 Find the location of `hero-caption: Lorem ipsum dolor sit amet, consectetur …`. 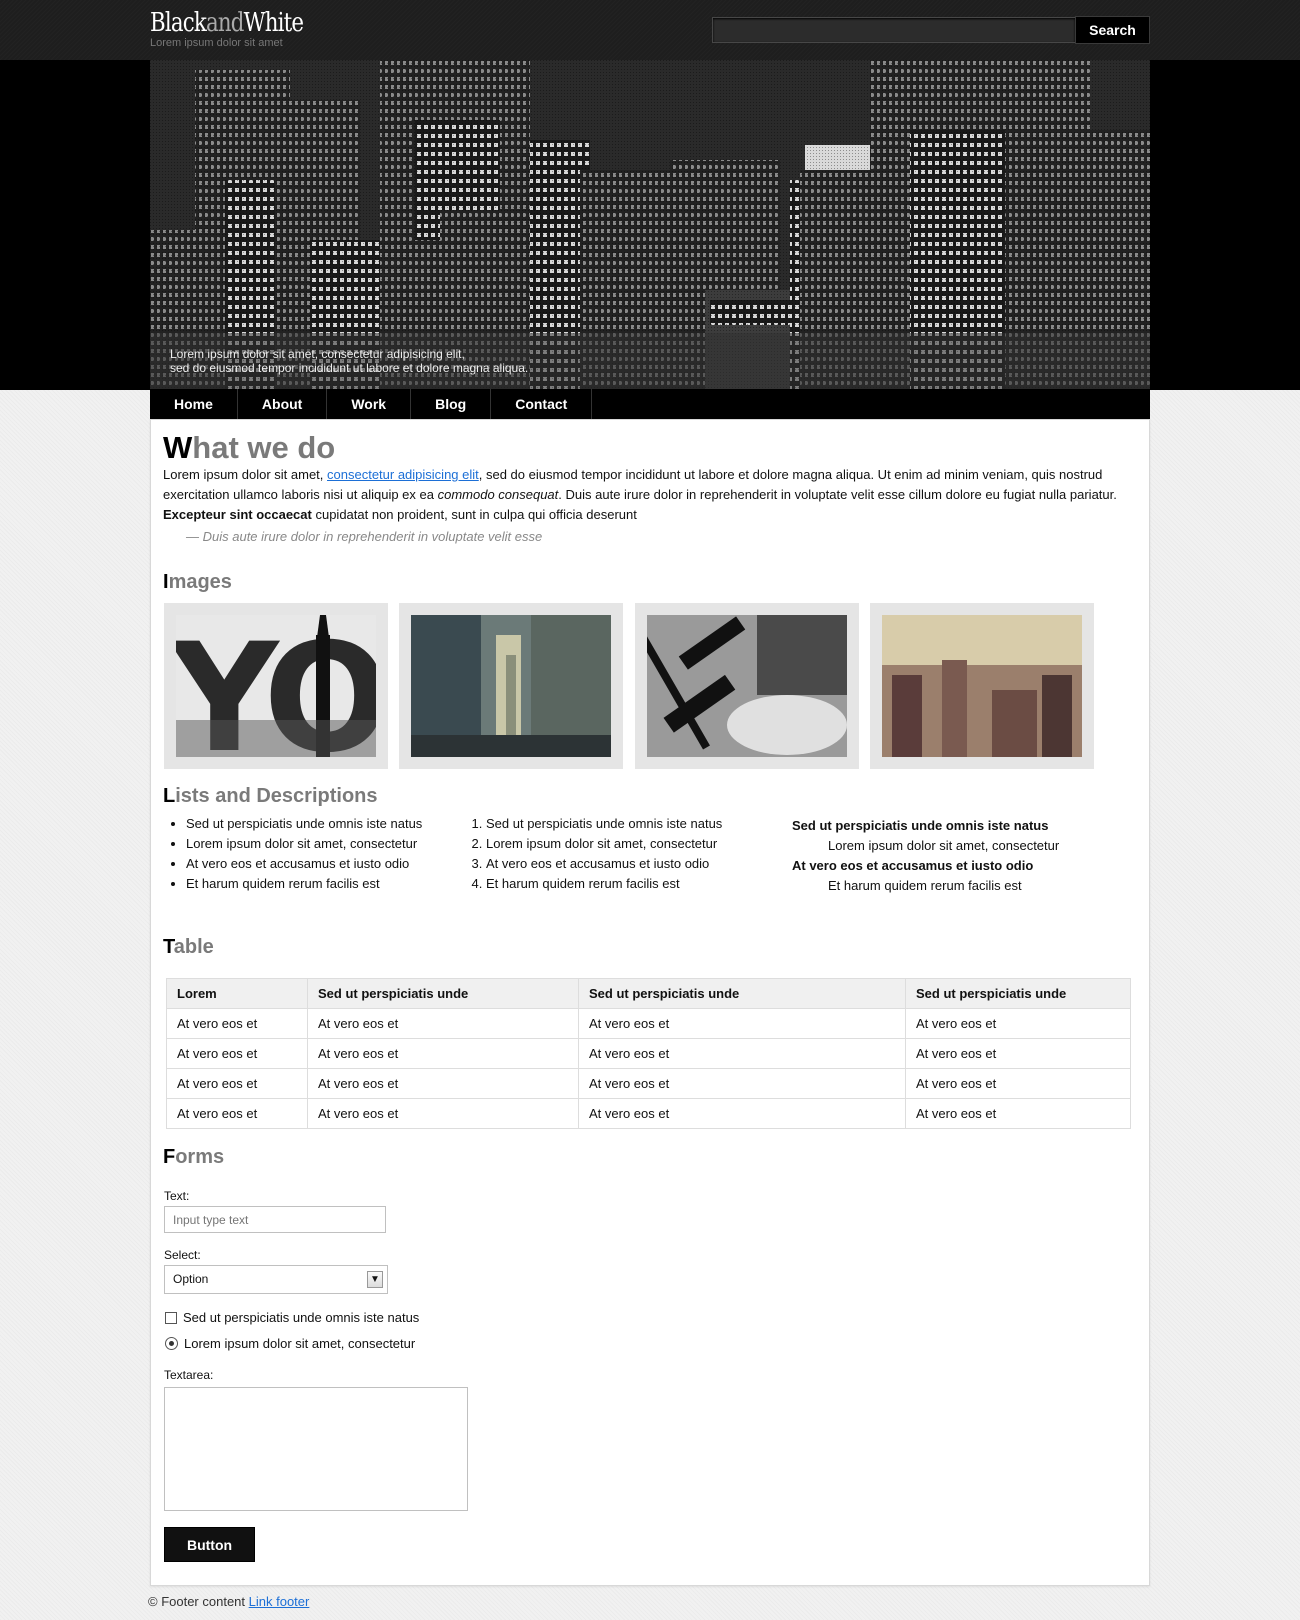

hero-caption: Lorem ipsum dolor sit amet, consectetur … is located at coordinates (650, 361).